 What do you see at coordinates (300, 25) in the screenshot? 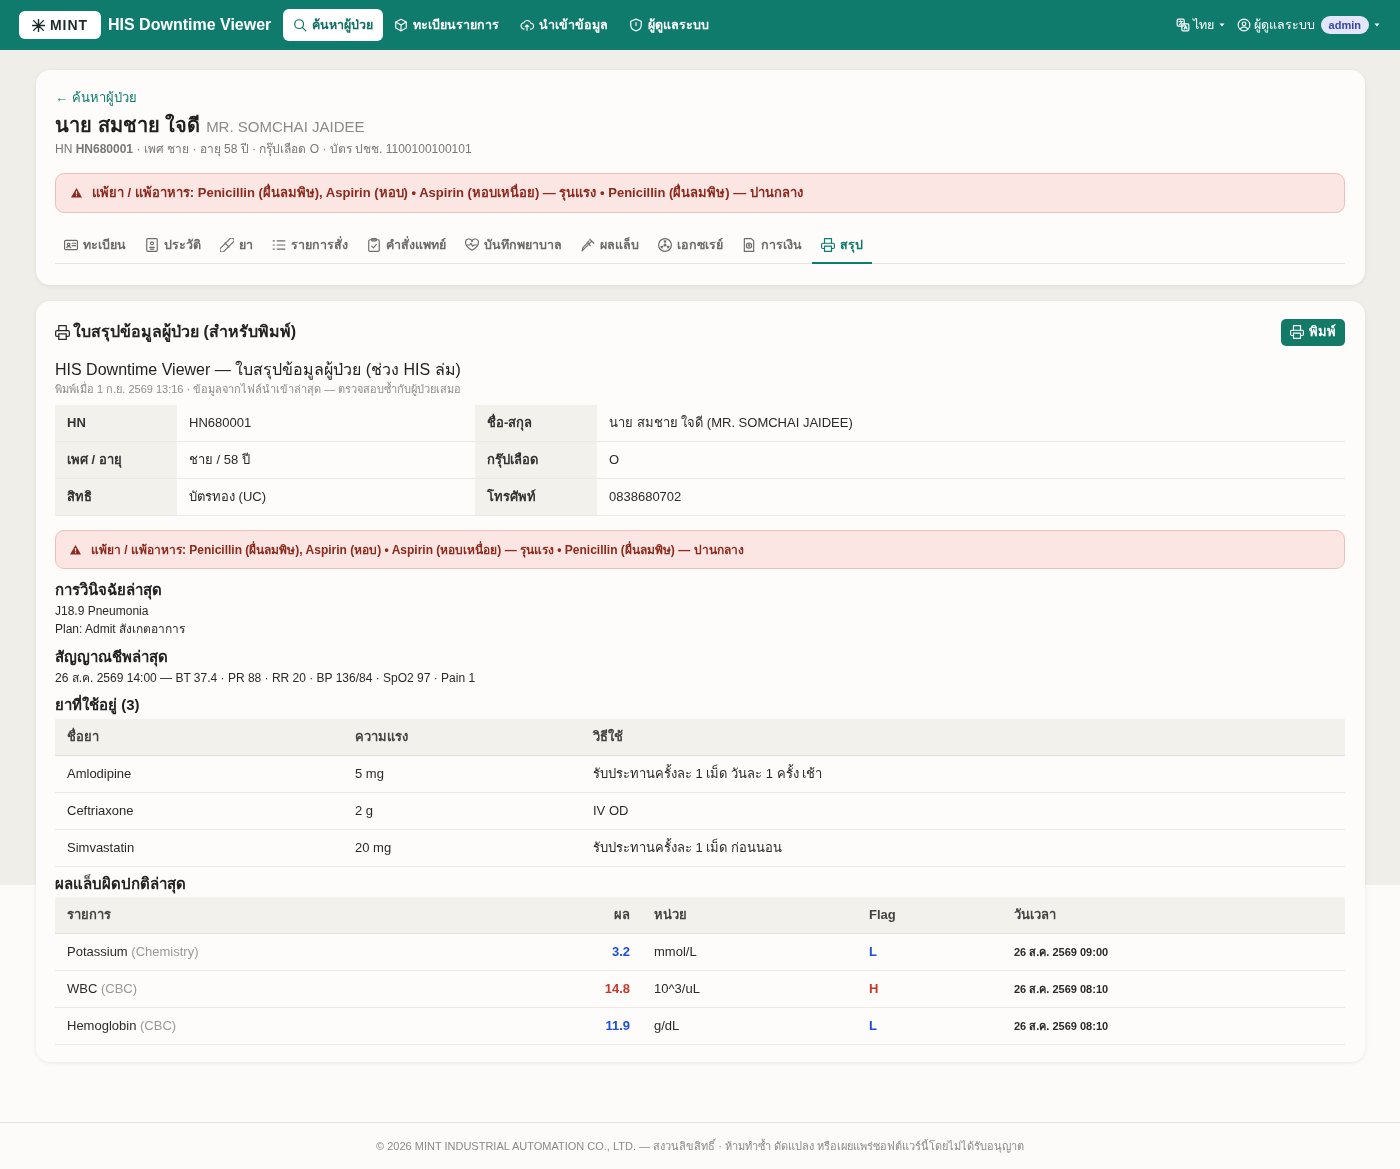
I see `search-icon` at bounding box center [300, 25].